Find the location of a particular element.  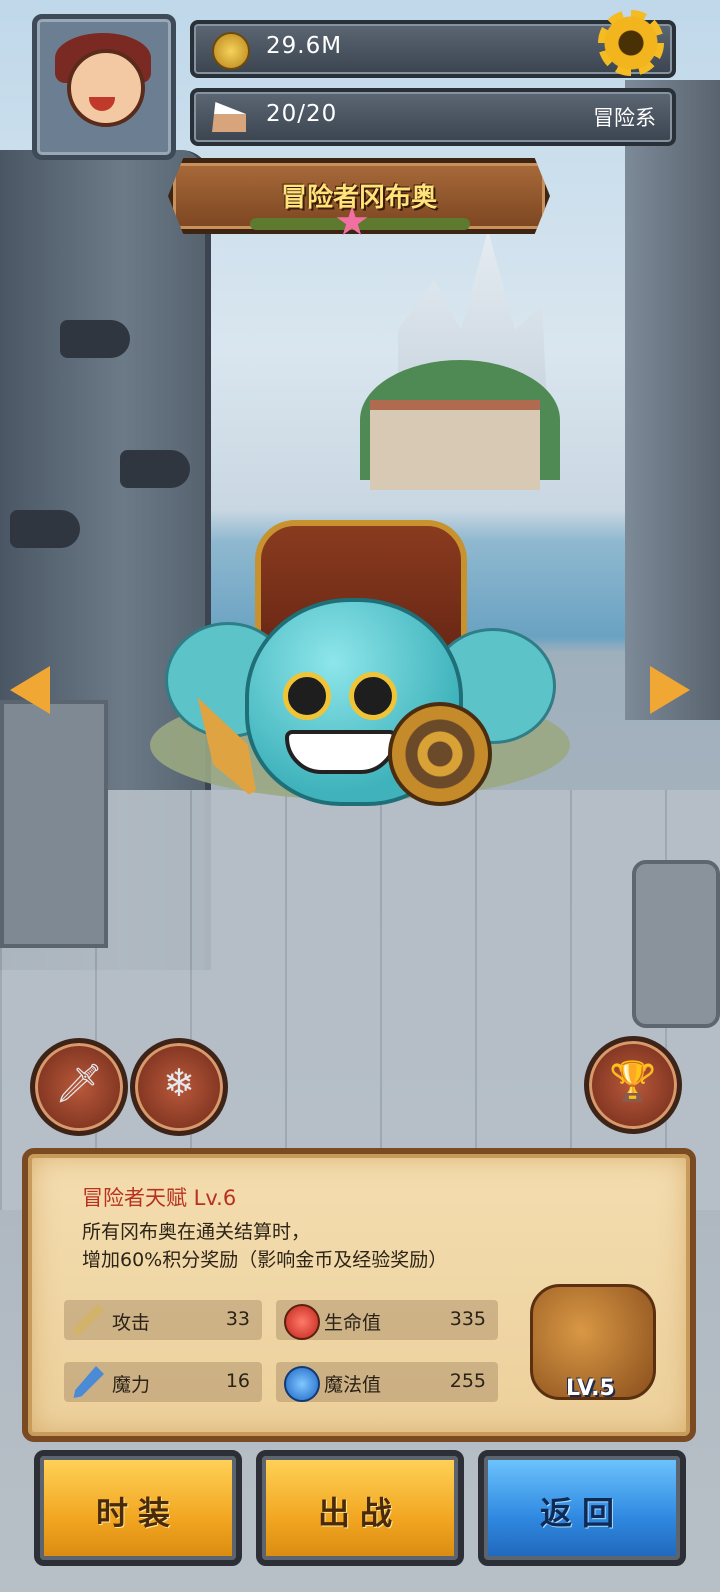

stat-value: 33 is located at coordinates (237, 1319).